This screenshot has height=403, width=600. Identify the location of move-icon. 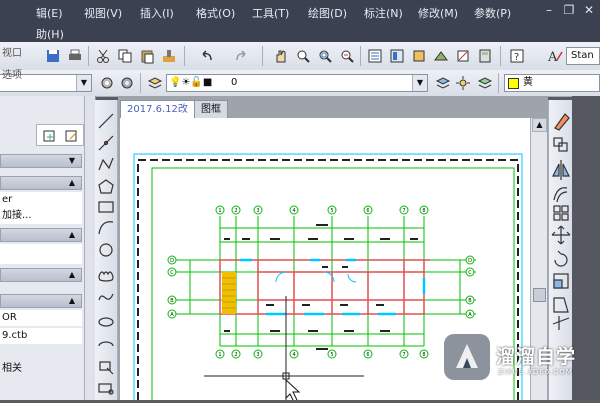
(561, 235).